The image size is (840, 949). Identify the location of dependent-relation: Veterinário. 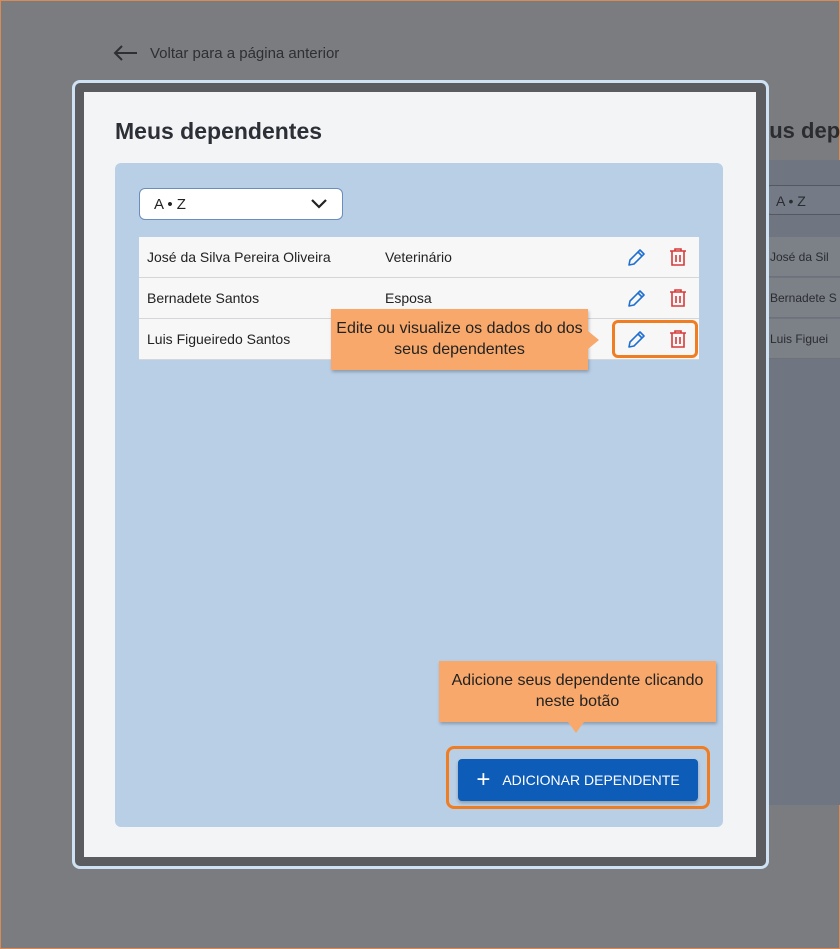
(418, 257).